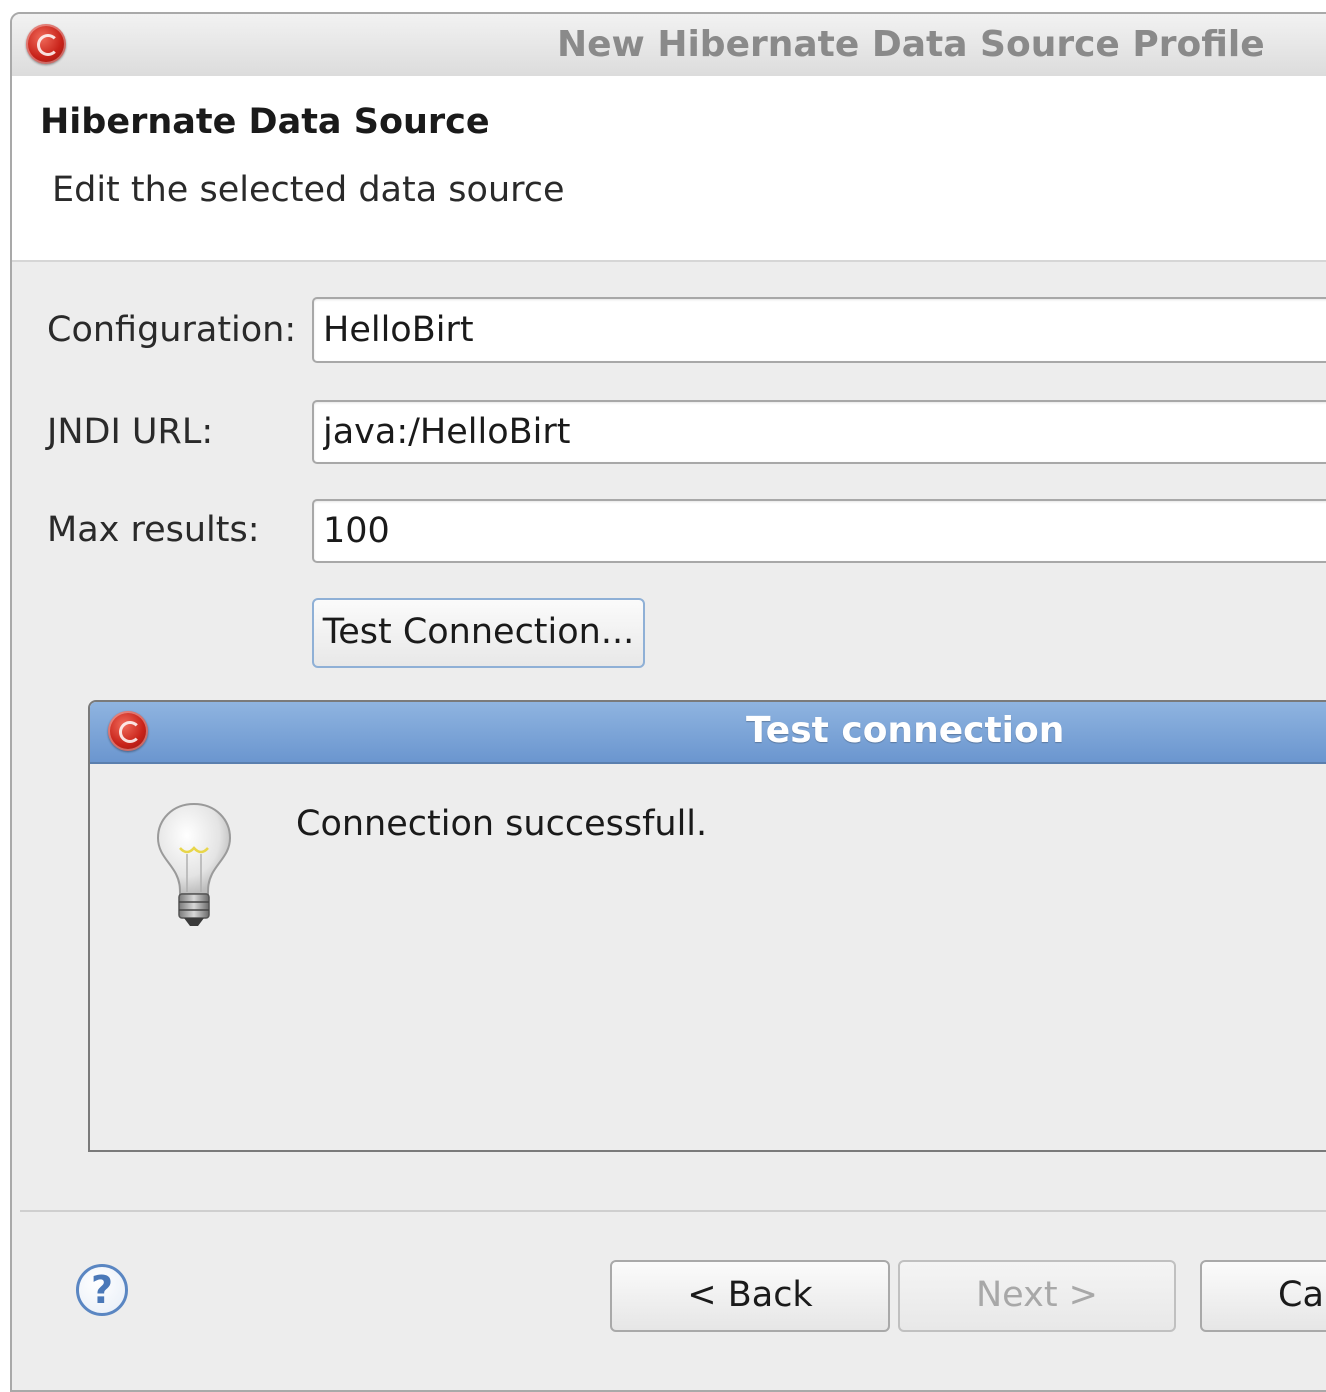  I want to click on max-results-label: Max results:, so click(153, 530).